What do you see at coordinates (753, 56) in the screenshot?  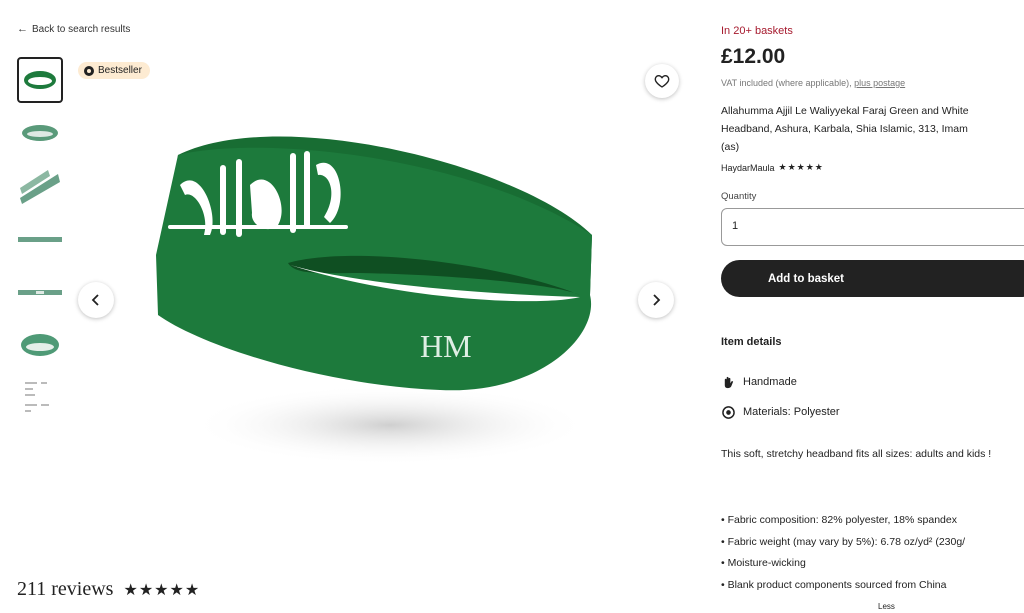 I see `price: £12.00` at bounding box center [753, 56].